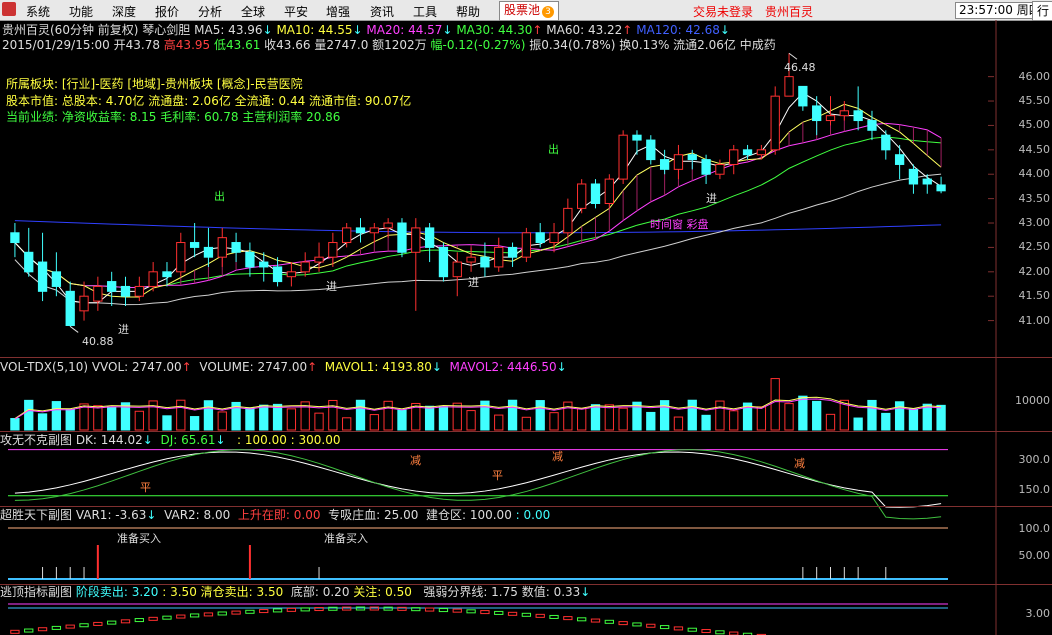 The image size is (1052, 635). What do you see at coordinates (331, 286) in the screenshot?
I see `signal-jin-2: 进` at bounding box center [331, 286].